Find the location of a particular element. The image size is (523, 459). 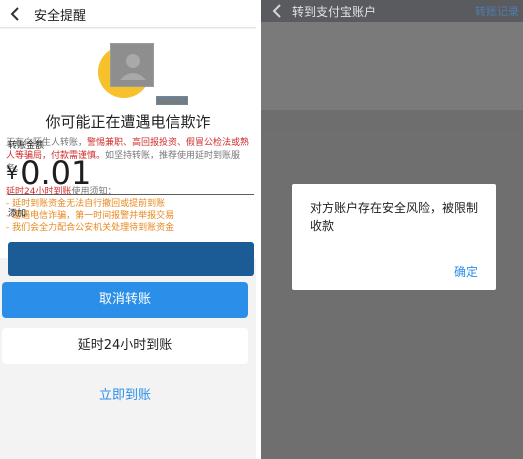

fraud-warning-heading: 你可能正在遭遇电信欺诈 is located at coordinates (128, 122).